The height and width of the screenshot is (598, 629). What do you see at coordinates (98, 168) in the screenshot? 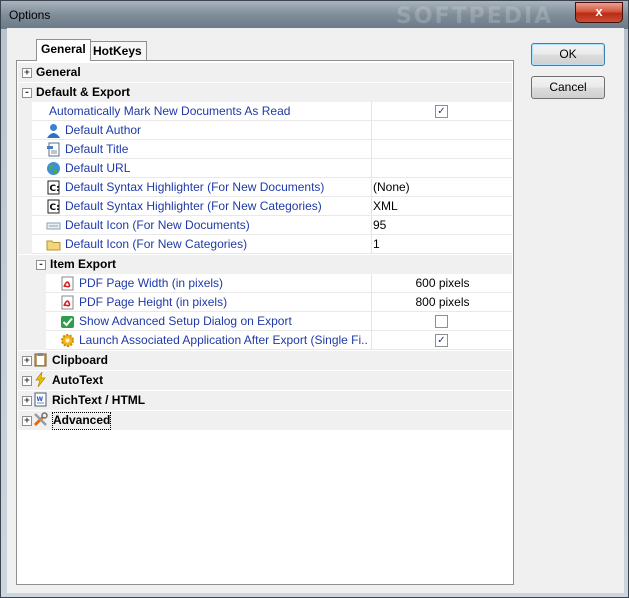
I see `property-name: Default URL` at bounding box center [98, 168].